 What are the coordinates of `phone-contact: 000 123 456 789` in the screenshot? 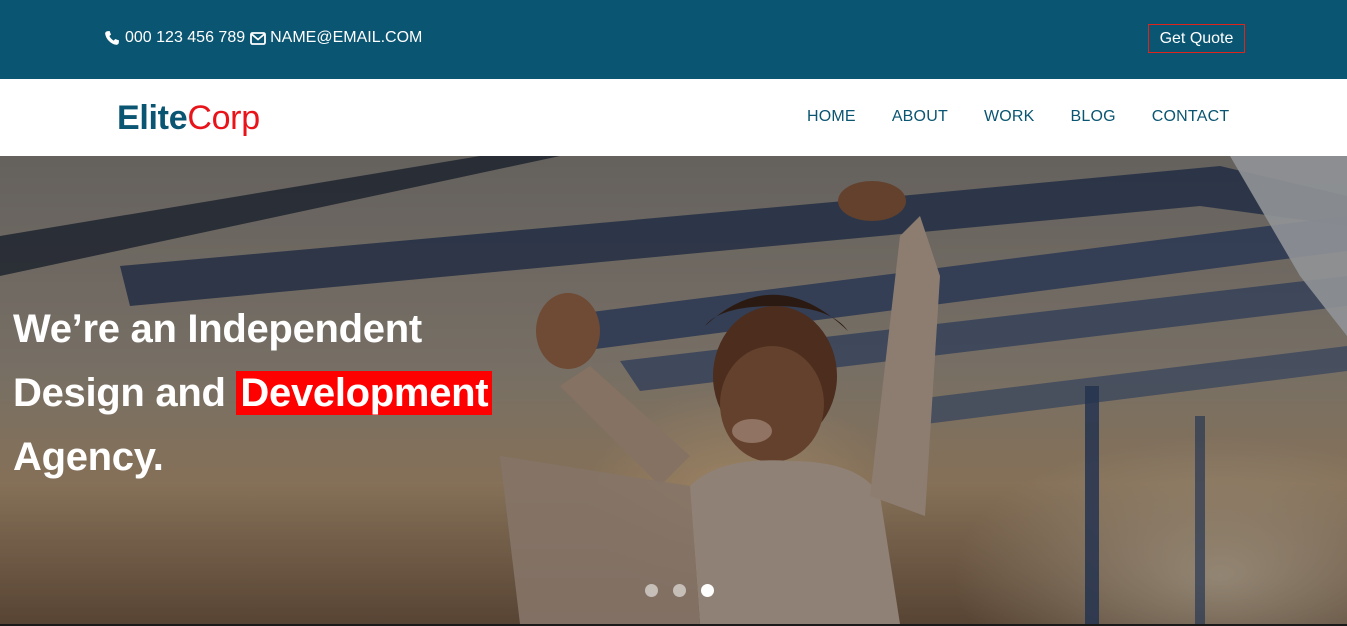 It's located at (174, 38).